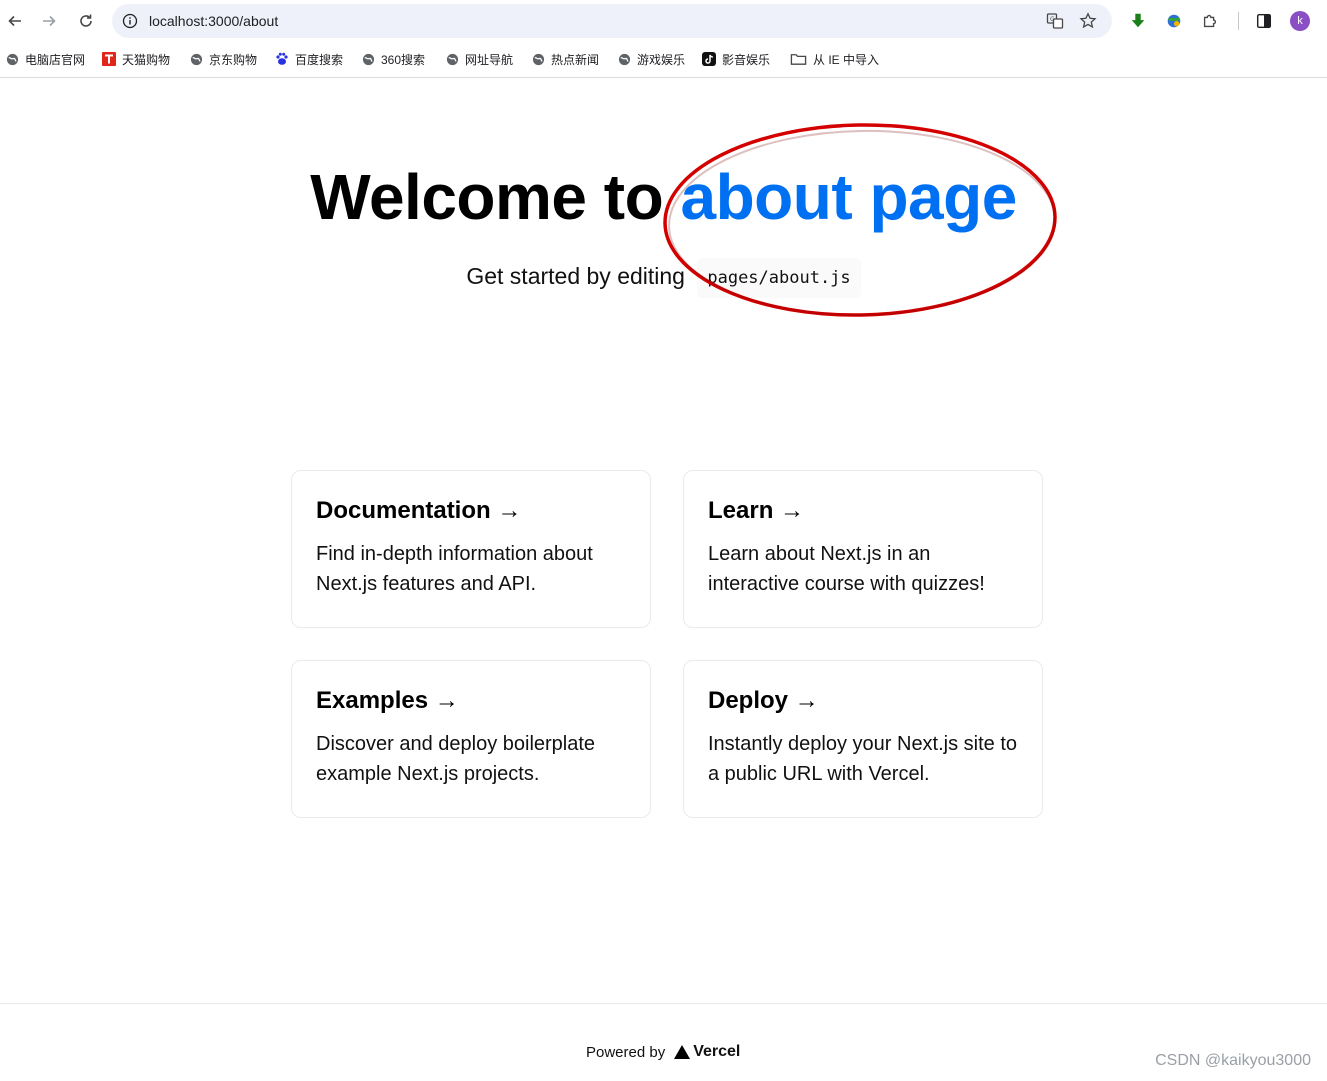 The height and width of the screenshot is (1081, 1327). What do you see at coordinates (495, 197) in the screenshot?
I see `title-prefix: Welcome to` at bounding box center [495, 197].